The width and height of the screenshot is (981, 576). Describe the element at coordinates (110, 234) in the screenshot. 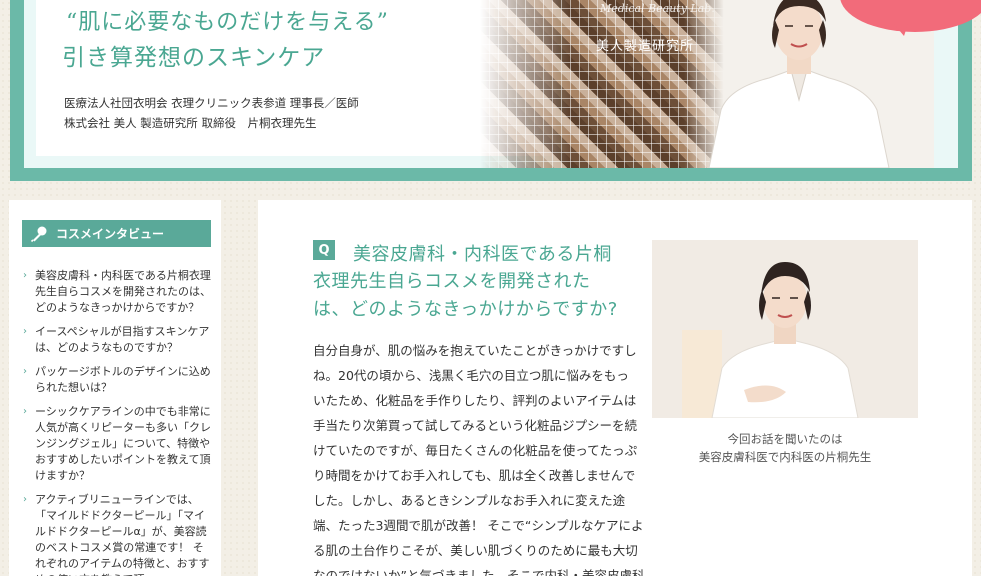

I see `sidebar-title: コスメインタビュー` at that location.